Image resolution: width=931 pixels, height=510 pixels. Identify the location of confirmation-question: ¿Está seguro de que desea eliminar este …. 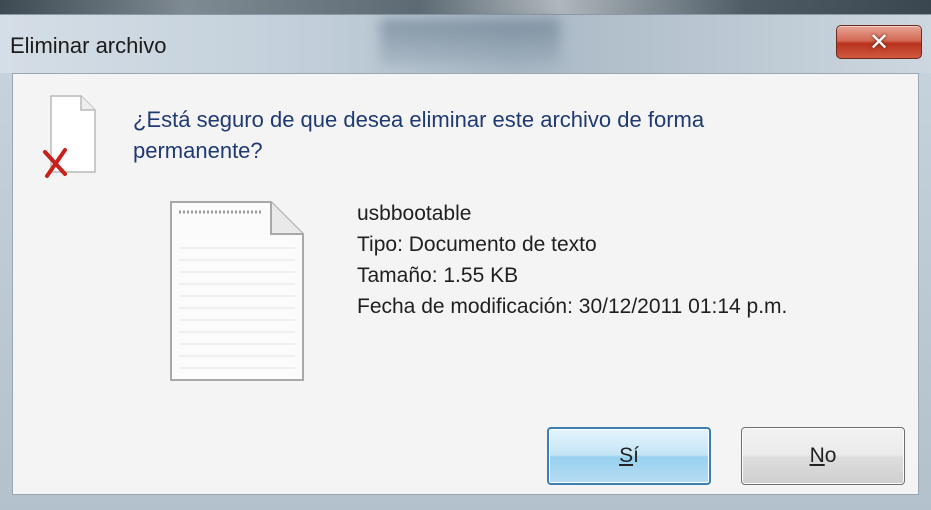
(419, 135).